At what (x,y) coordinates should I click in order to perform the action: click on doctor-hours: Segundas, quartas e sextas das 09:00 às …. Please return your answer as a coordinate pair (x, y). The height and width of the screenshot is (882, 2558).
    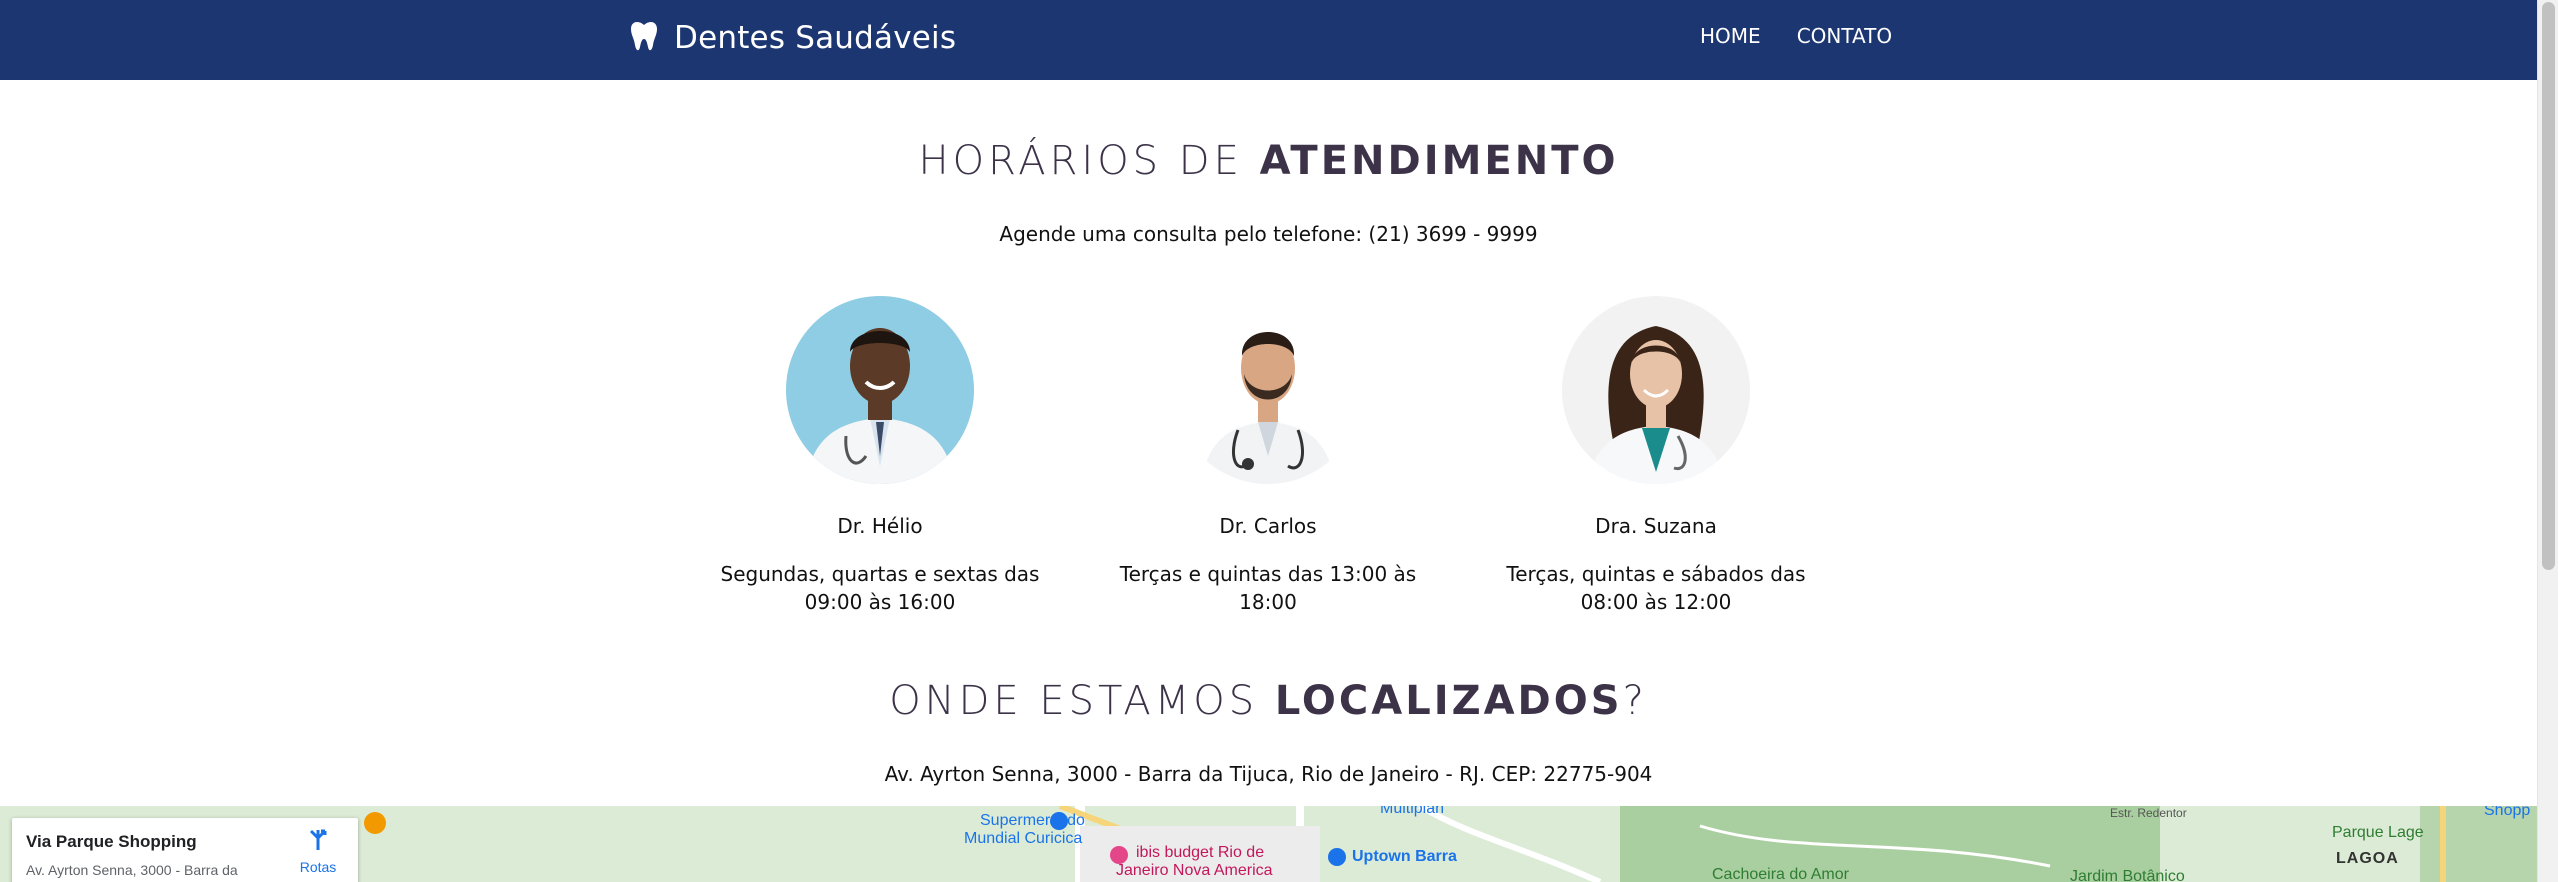
    Looking at the image, I should click on (880, 588).